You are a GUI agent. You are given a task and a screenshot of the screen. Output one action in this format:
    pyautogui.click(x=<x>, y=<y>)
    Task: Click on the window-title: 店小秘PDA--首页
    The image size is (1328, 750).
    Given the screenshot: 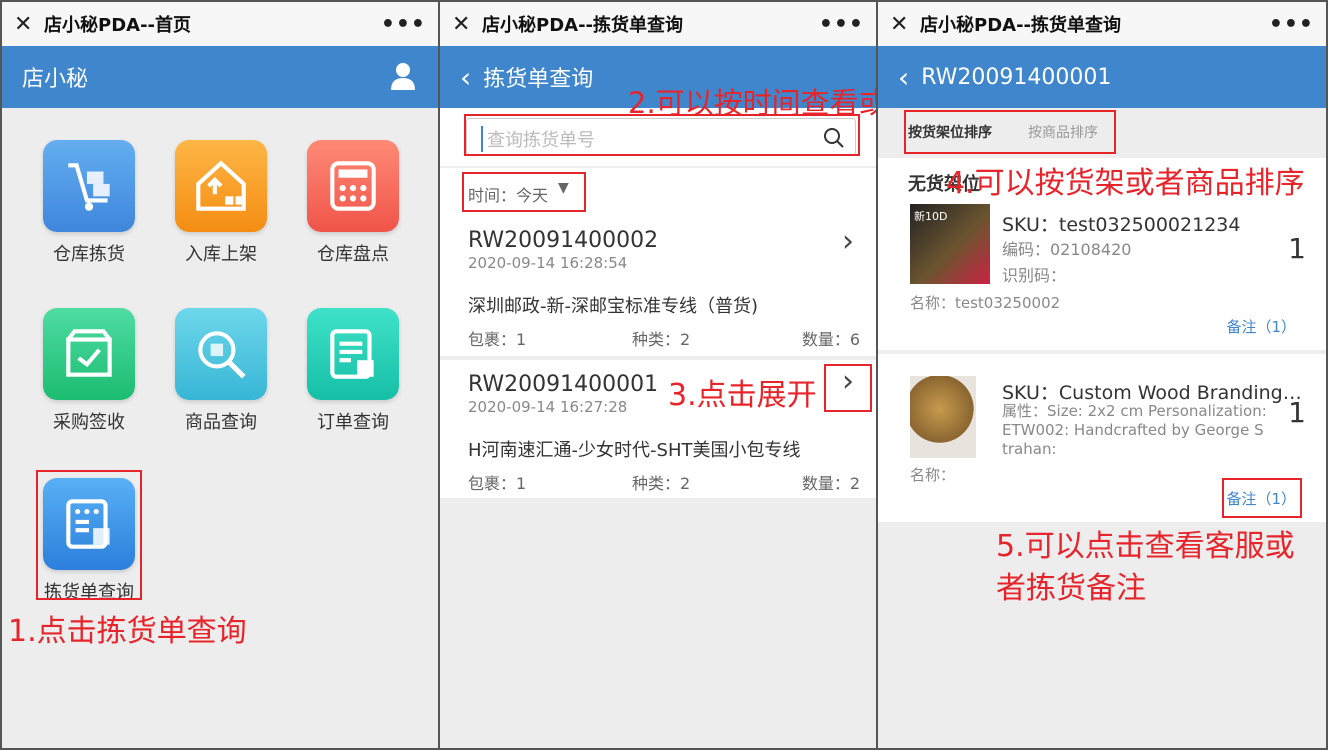 What is the action you would take?
    pyautogui.click(x=118, y=25)
    